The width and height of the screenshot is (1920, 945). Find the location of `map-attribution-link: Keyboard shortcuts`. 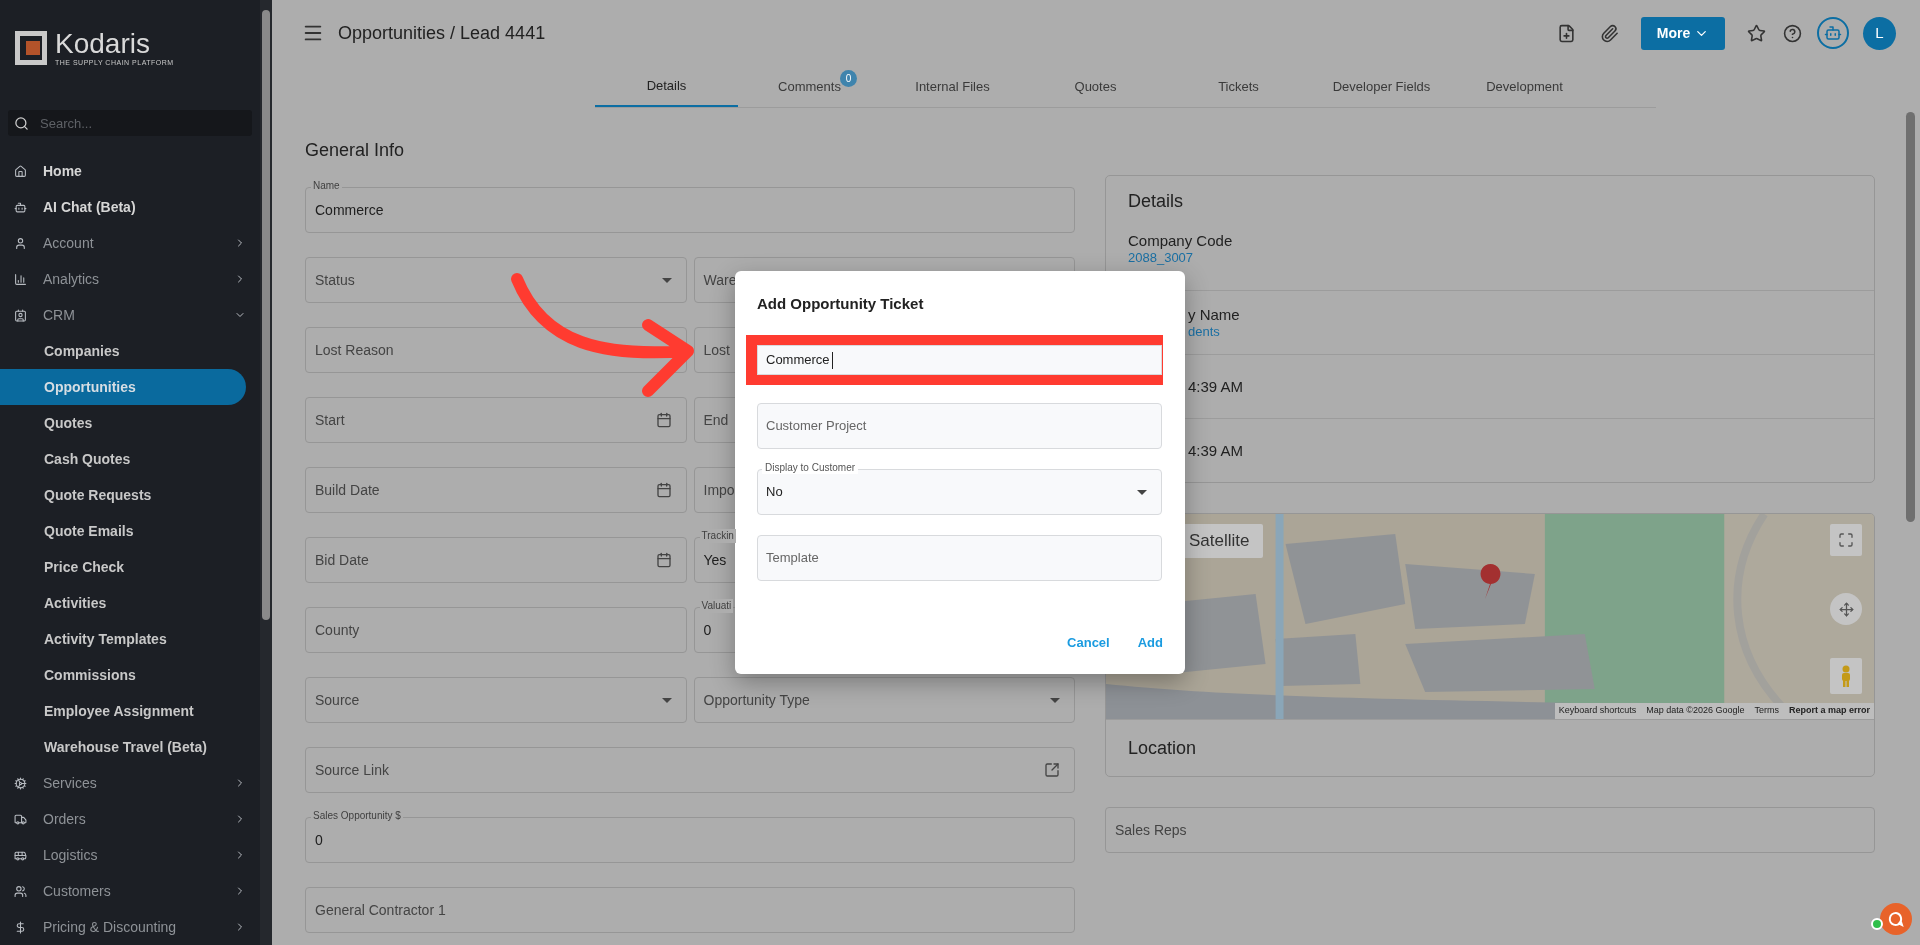

map-attribution-link: Keyboard shortcuts is located at coordinates (1597, 711).